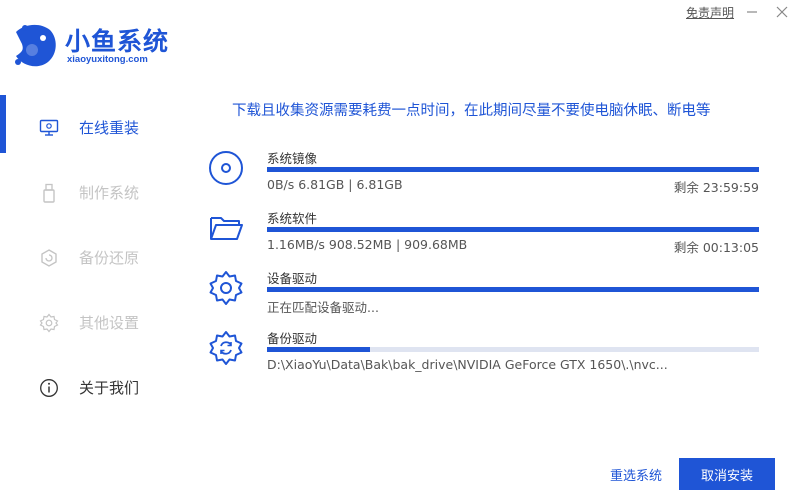  I want to click on sidebar-item-label: 备份还原, so click(109, 258).